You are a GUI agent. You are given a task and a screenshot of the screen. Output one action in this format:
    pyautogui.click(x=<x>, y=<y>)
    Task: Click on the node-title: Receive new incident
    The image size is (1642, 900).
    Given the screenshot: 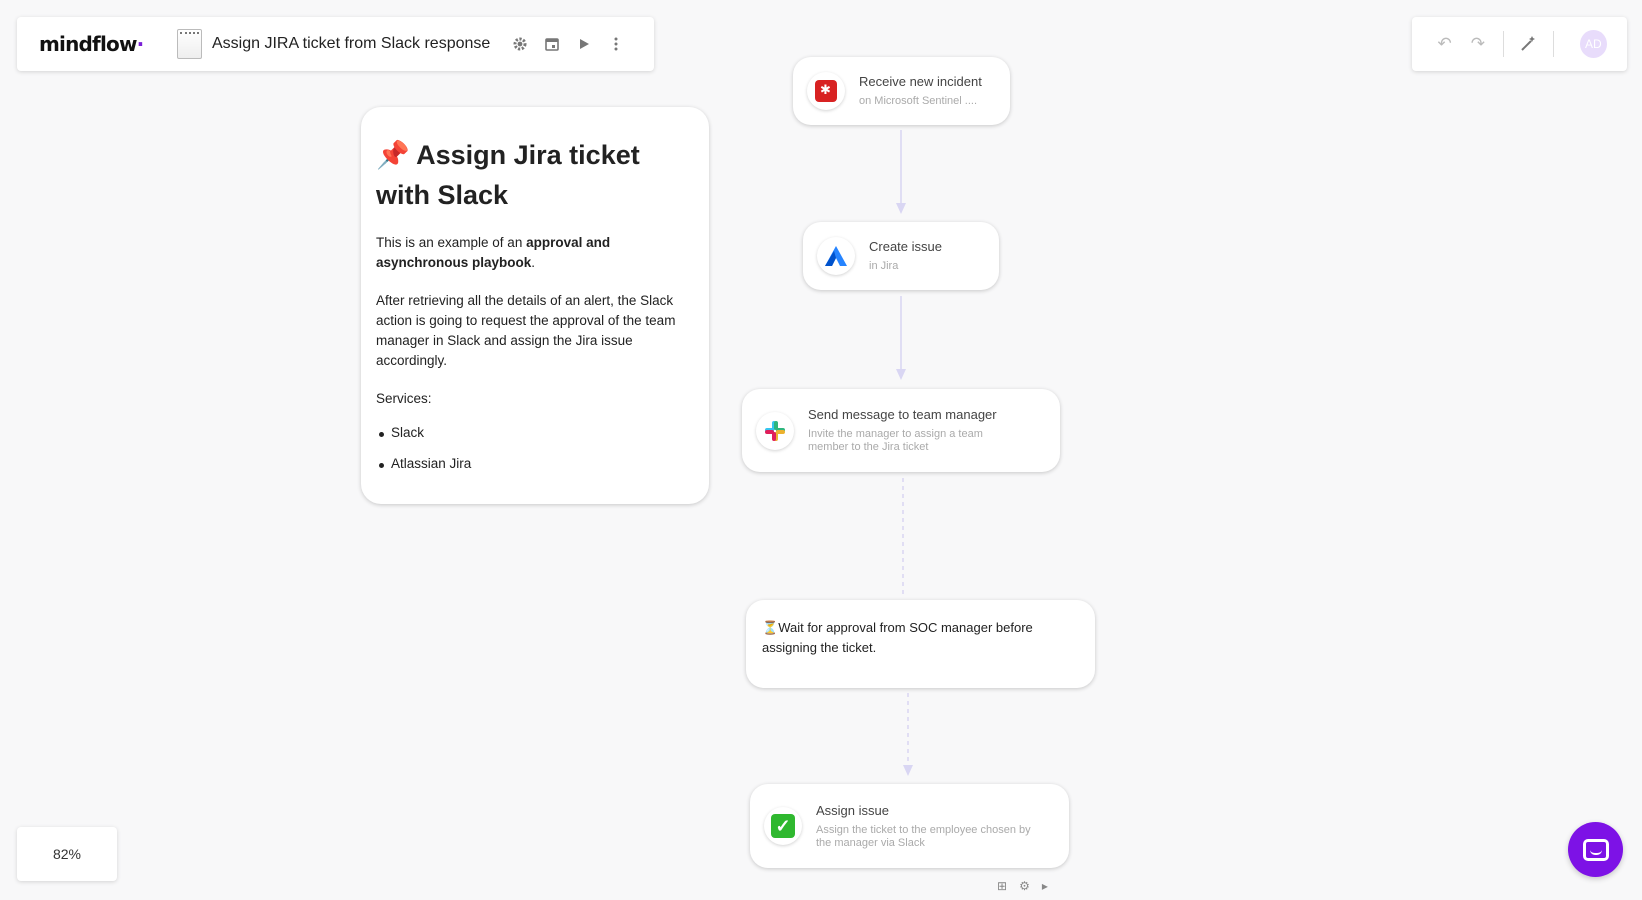 What is the action you would take?
    pyautogui.click(x=920, y=81)
    